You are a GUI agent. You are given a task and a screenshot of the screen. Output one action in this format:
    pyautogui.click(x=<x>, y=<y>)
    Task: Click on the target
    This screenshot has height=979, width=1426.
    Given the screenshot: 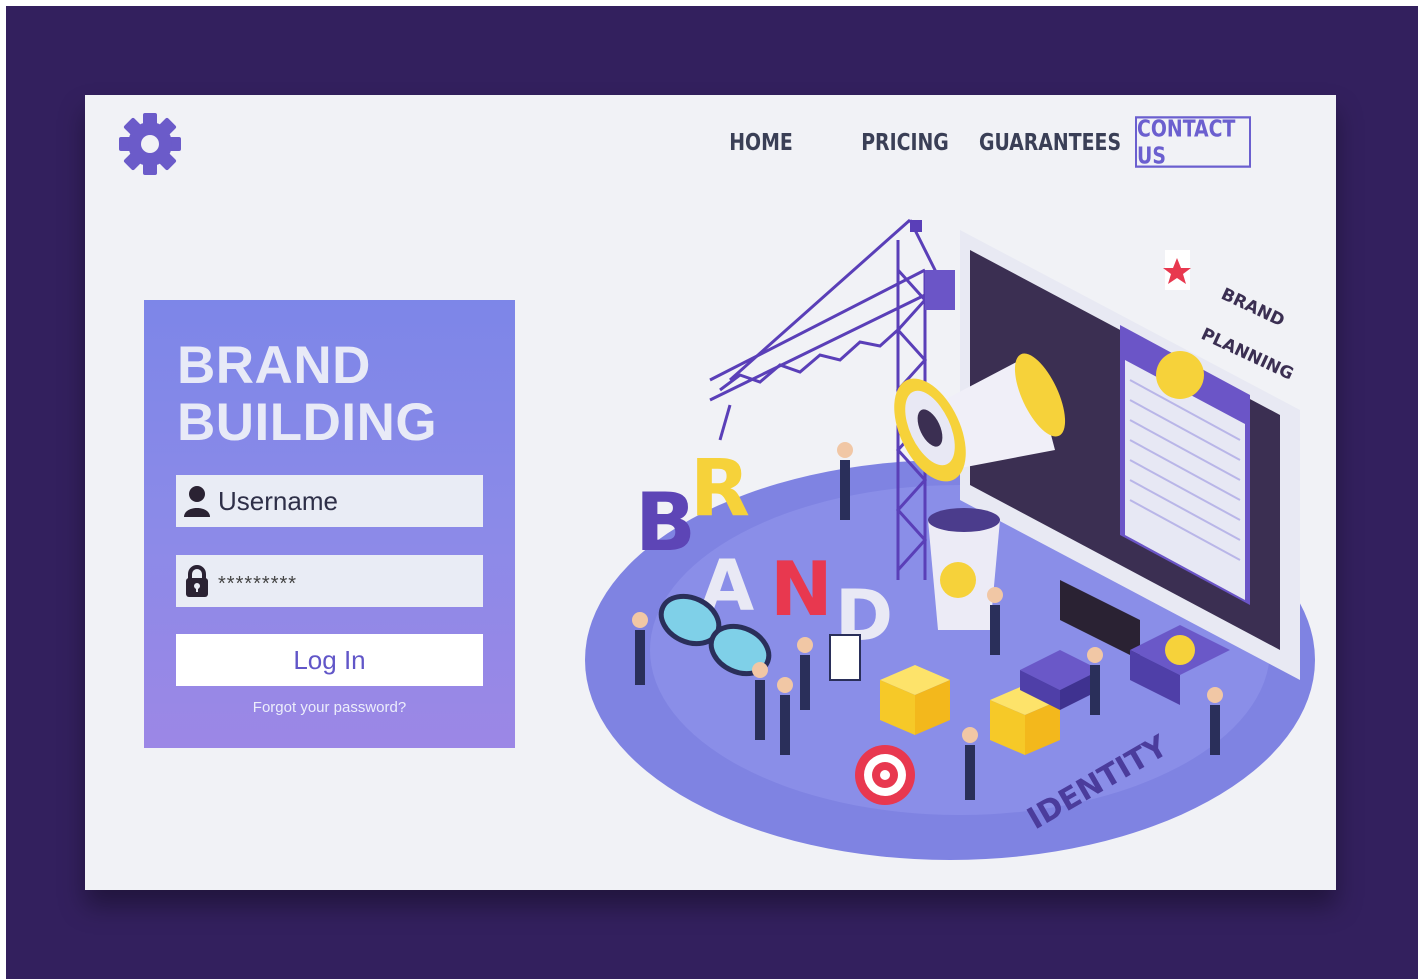 What is the action you would take?
    pyautogui.click(x=885, y=775)
    